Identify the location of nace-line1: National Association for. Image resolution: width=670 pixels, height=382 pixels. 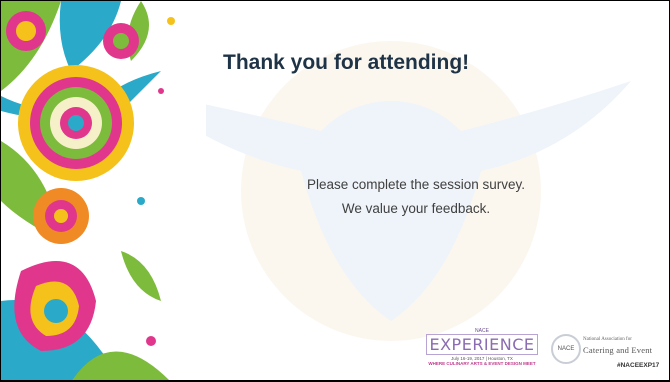
(607, 339).